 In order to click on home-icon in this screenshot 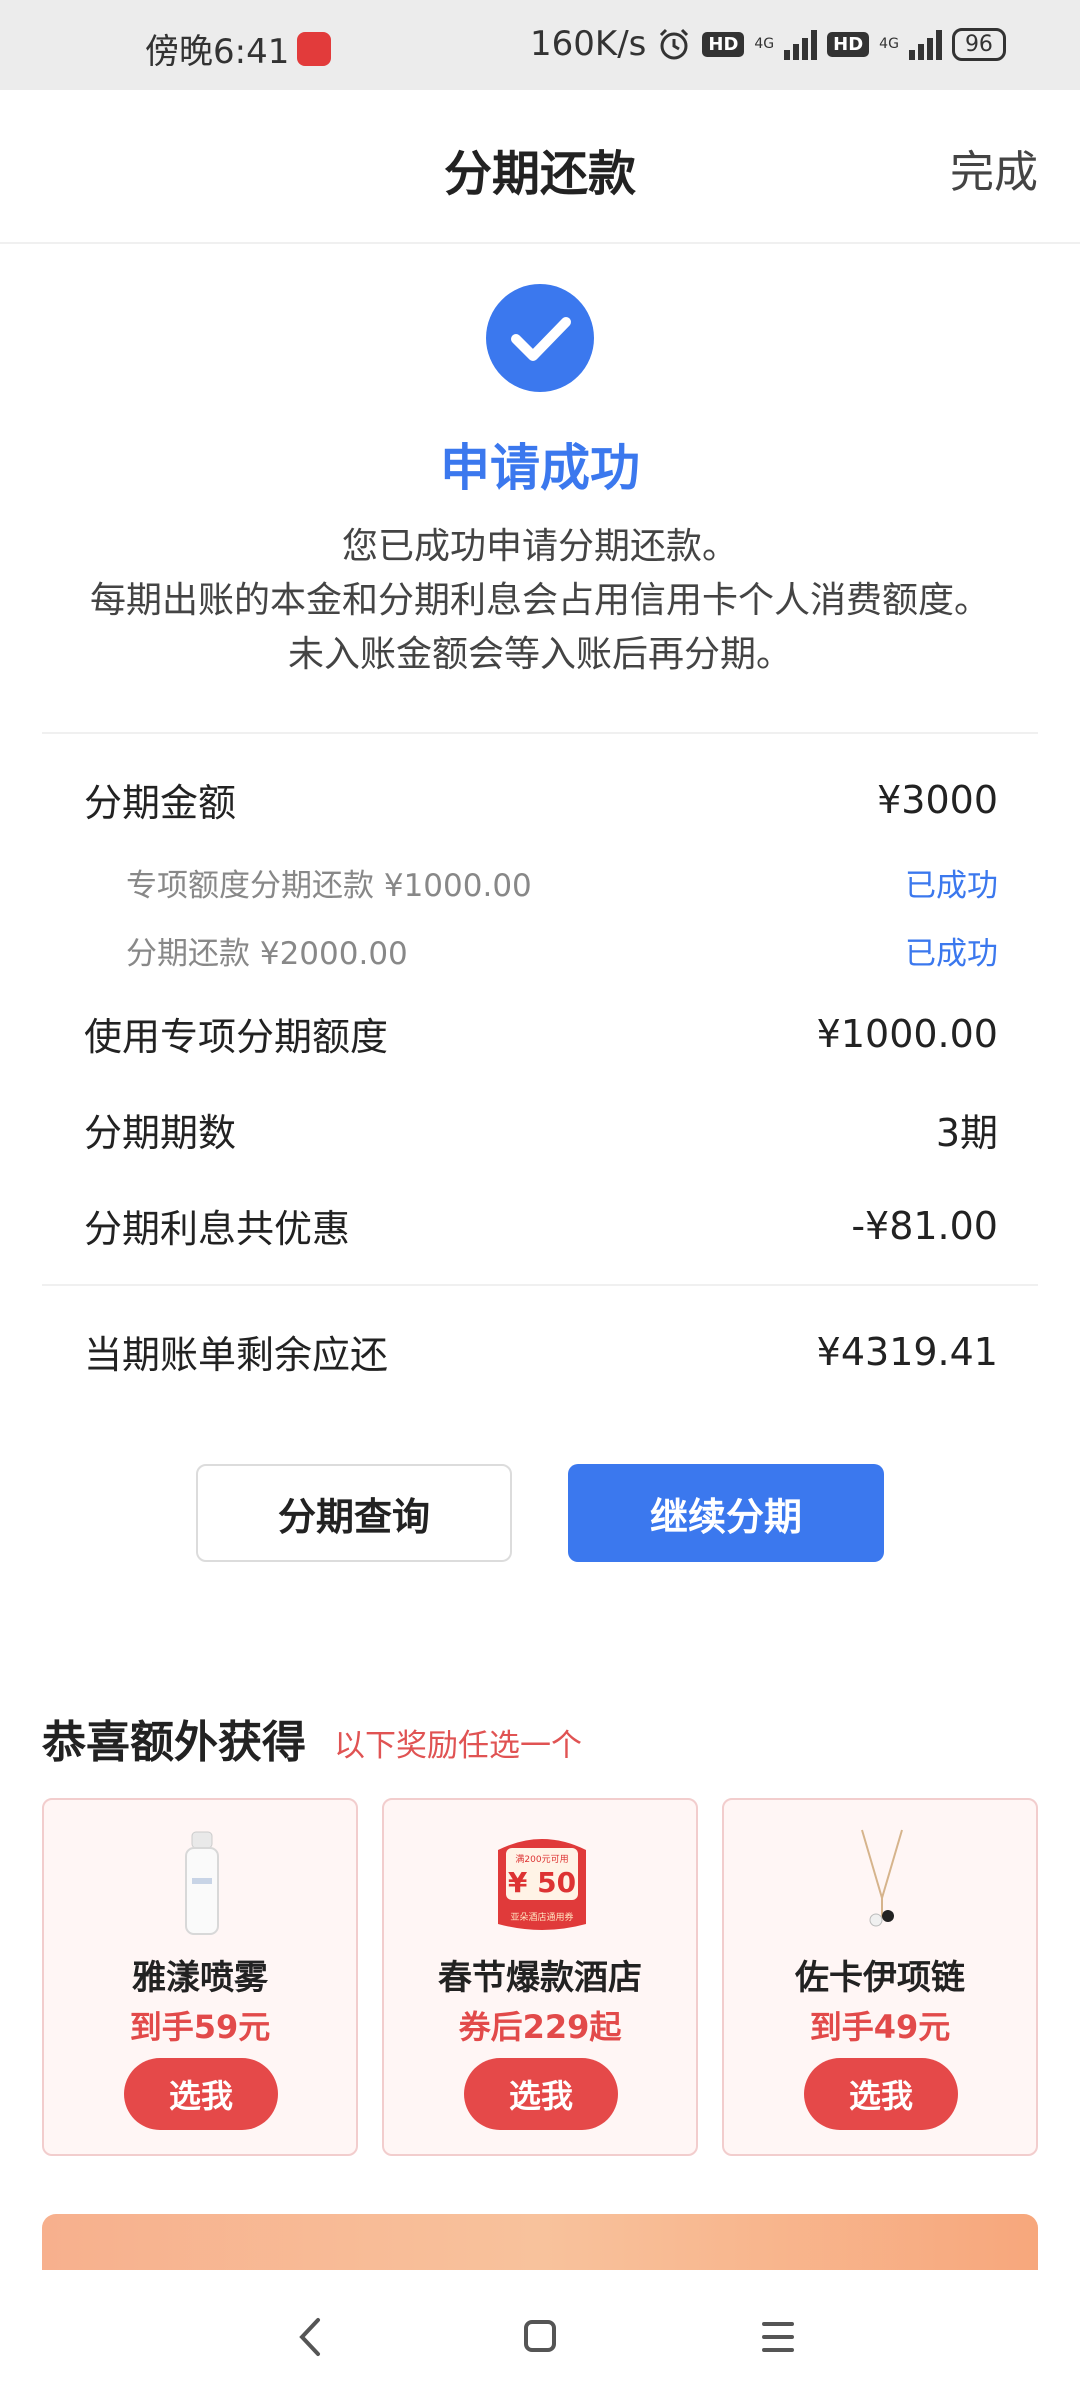, I will do `click(540, 2337)`.